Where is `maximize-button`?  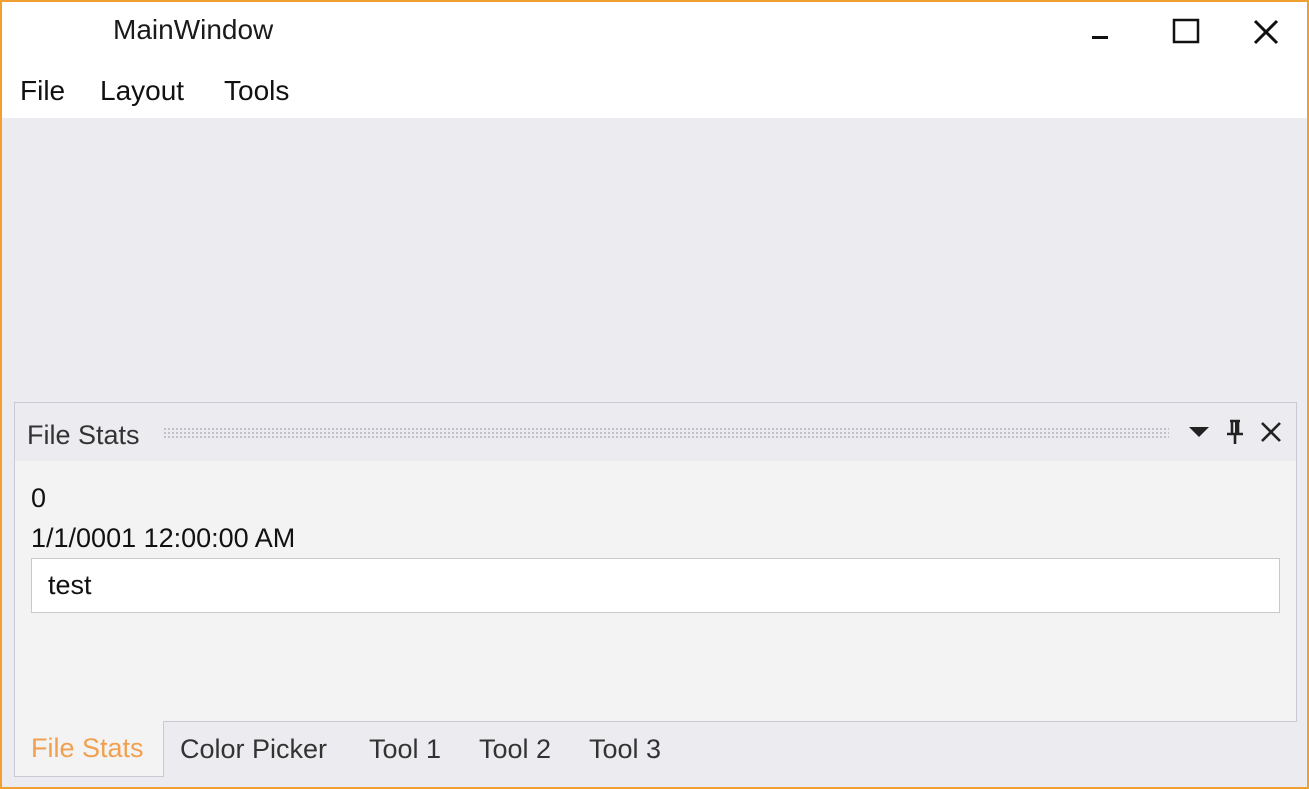
maximize-button is located at coordinates (1186, 32).